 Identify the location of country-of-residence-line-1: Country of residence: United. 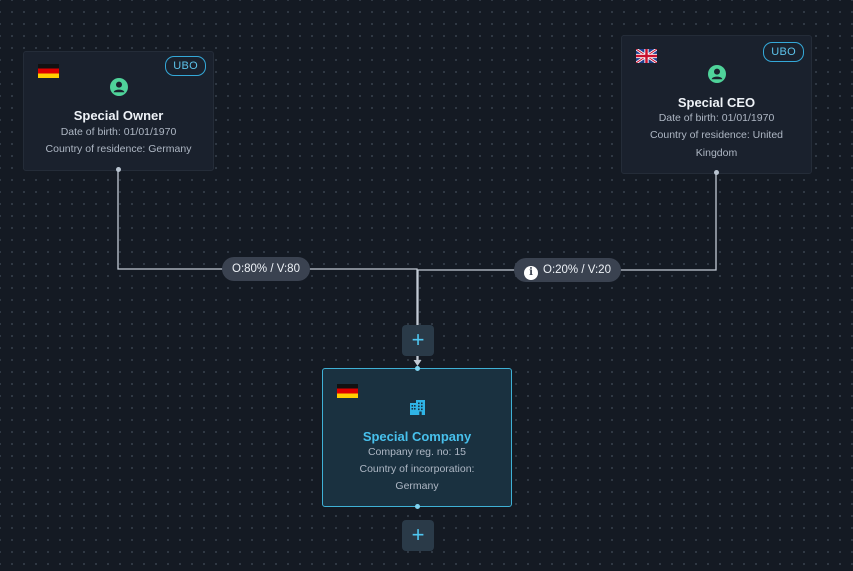
(716, 135).